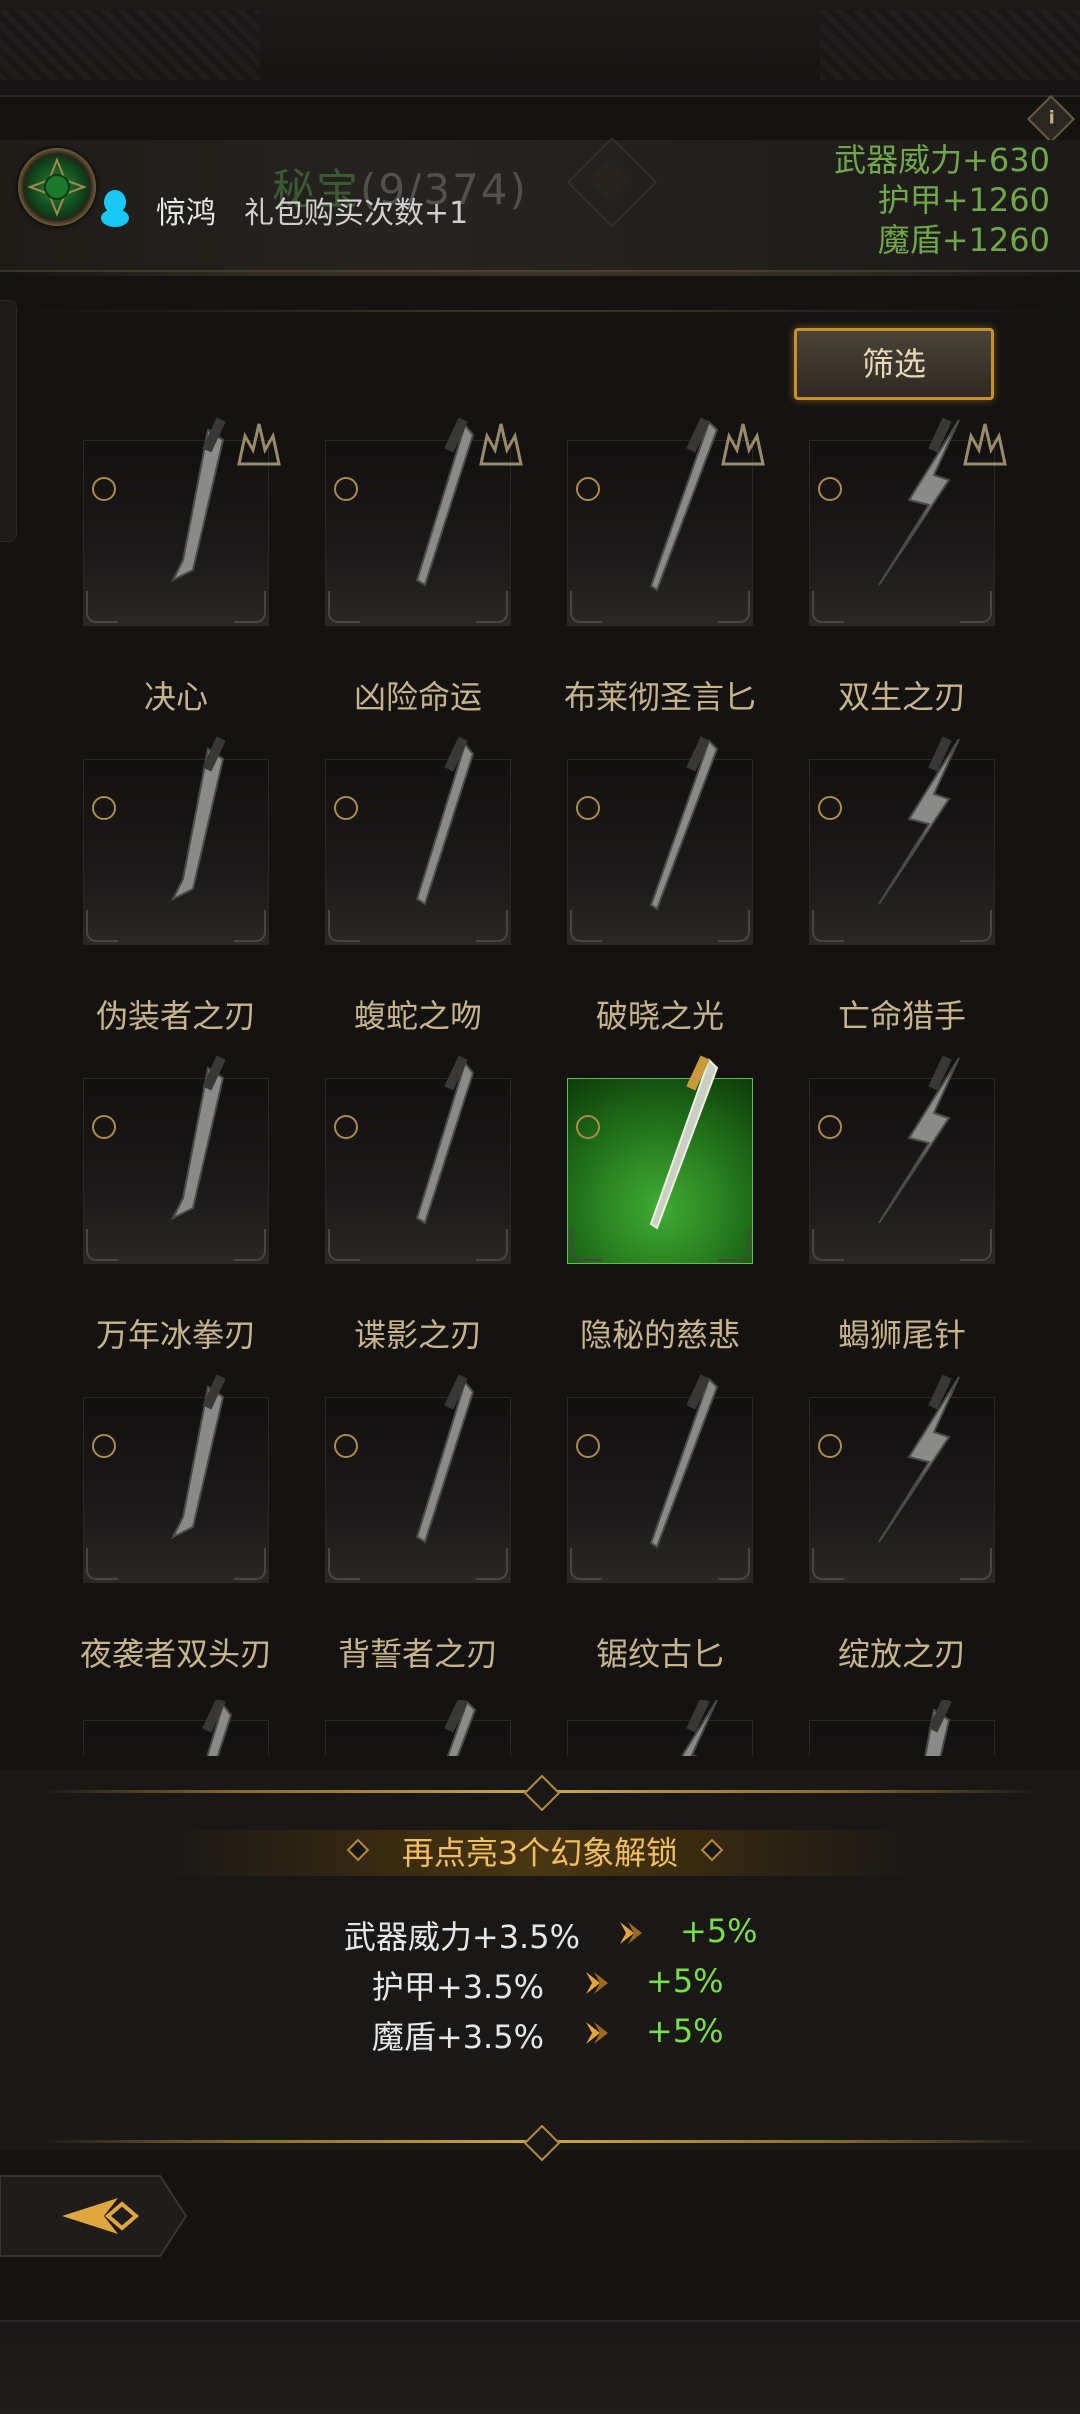 Image resolution: width=1080 pixels, height=2414 pixels. What do you see at coordinates (186, 213) in the screenshot?
I see `chat-username: 惊鸿` at bounding box center [186, 213].